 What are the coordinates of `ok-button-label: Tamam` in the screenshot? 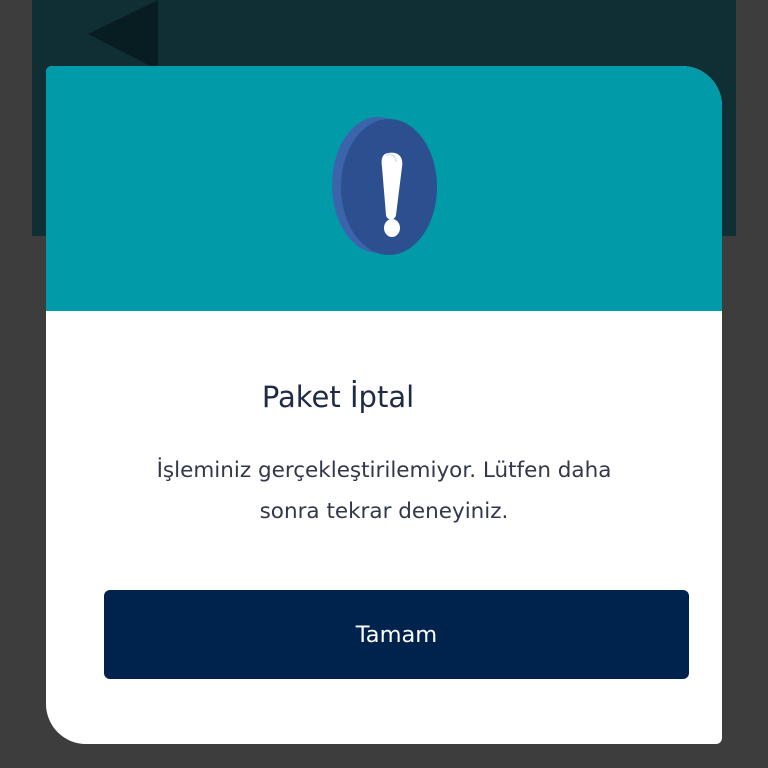 It's located at (396, 634).